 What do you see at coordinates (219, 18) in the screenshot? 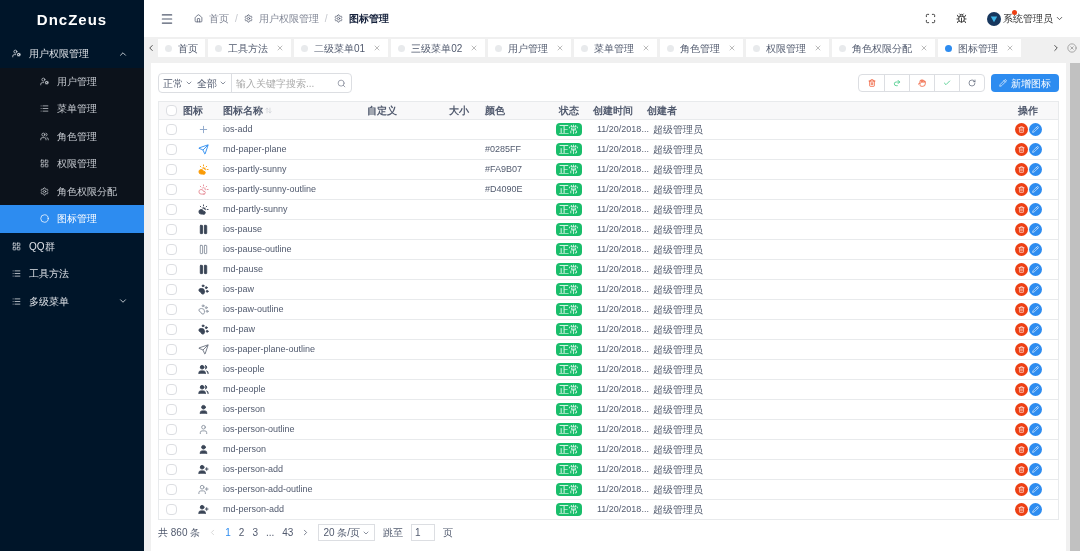
I see `breadcrumb-link: 首页` at bounding box center [219, 18].